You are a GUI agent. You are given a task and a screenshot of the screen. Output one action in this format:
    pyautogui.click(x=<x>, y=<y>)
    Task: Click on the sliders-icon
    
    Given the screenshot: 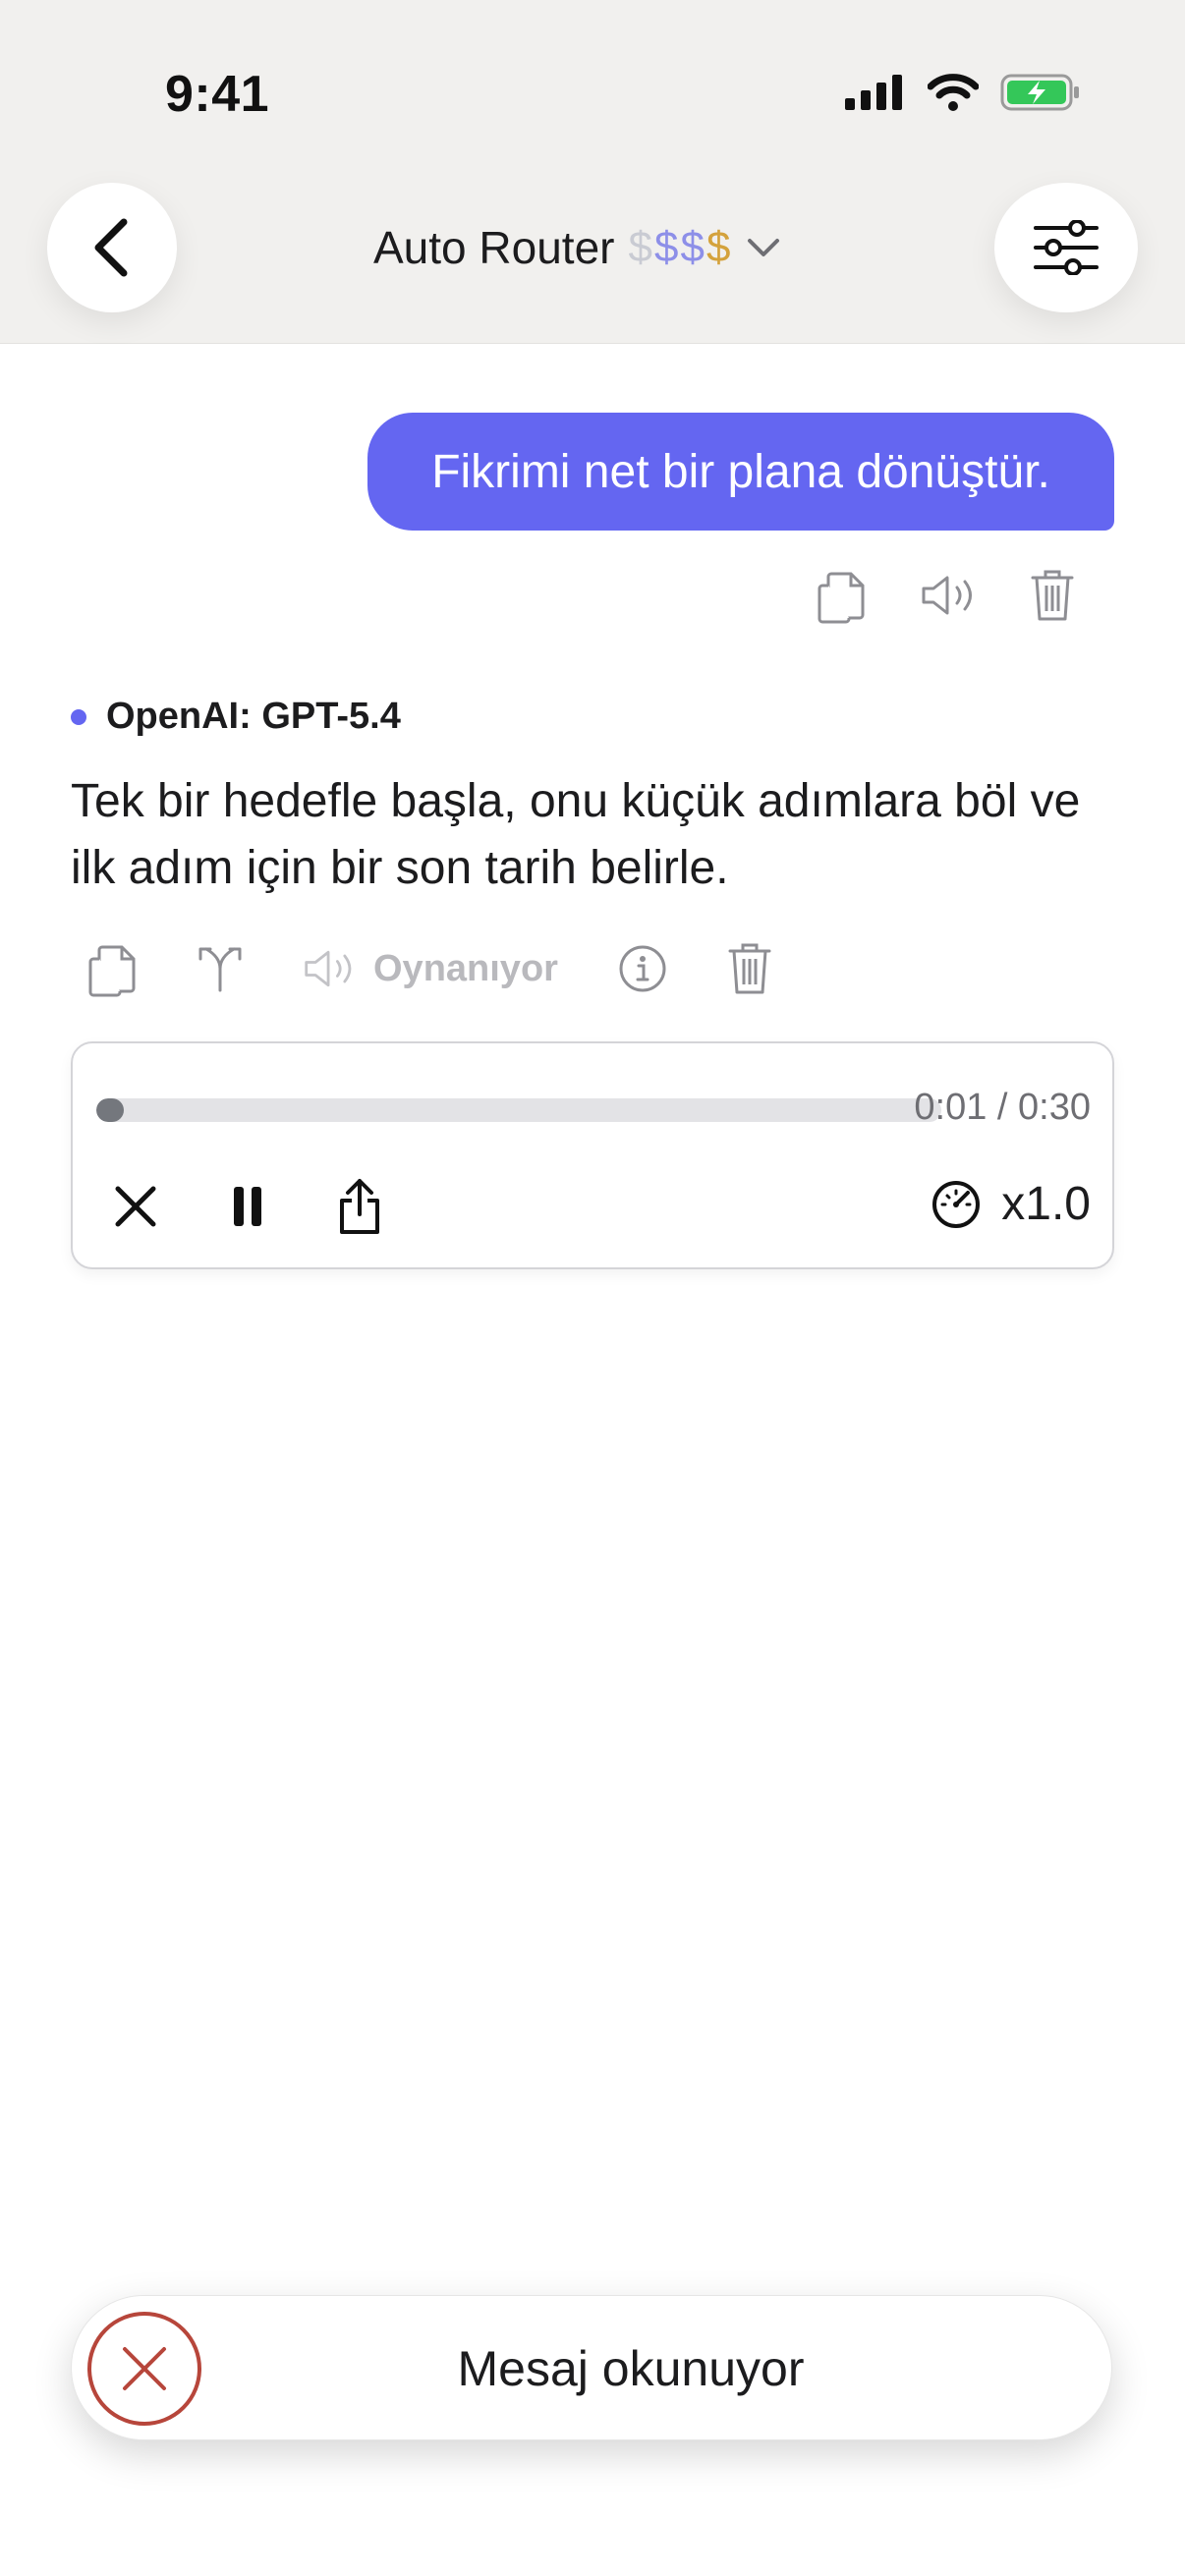 What is the action you would take?
    pyautogui.click(x=1067, y=247)
    